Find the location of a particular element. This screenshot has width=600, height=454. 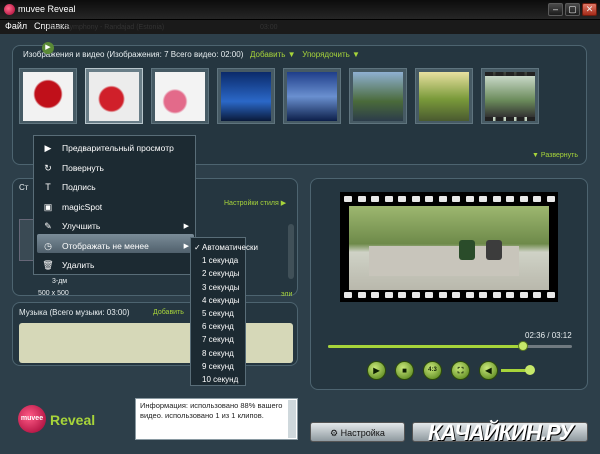

progress-fill is located at coordinates (426, 346).